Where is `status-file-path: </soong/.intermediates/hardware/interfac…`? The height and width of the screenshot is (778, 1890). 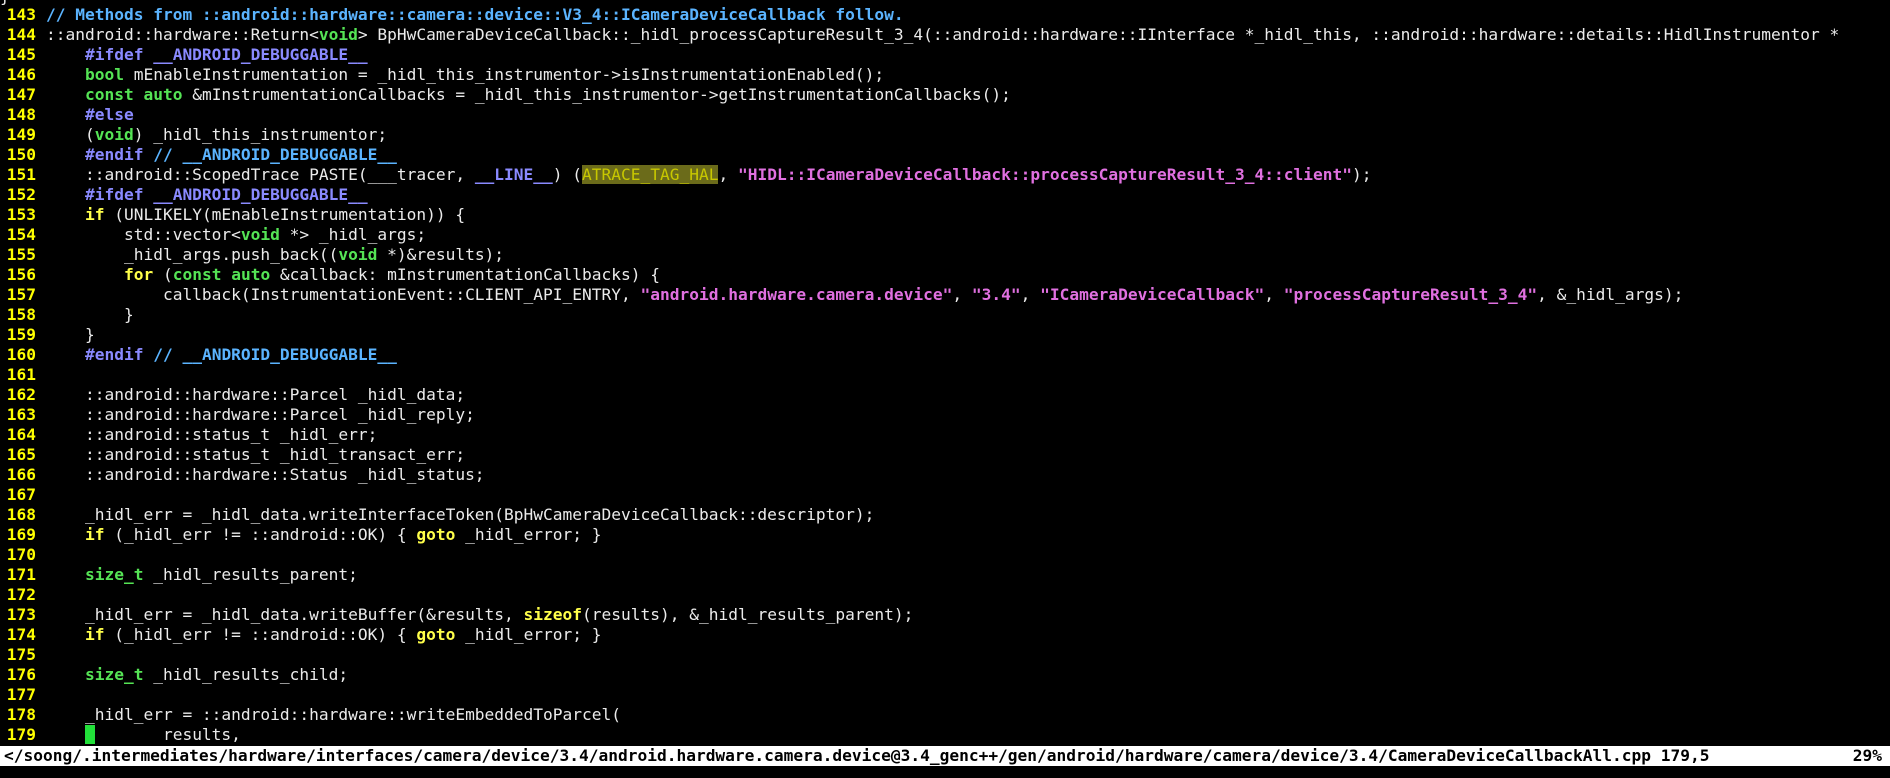 status-file-path: </soong/.intermediates/hardware/interfac… is located at coordinates (857, 755).